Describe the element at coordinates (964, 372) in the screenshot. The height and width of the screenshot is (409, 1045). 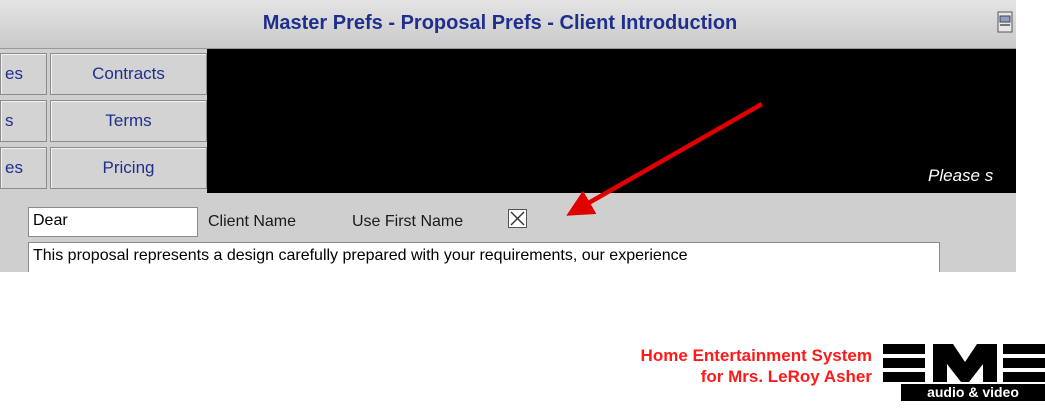
I see `eme-logo-icon: audio & video` at that location.